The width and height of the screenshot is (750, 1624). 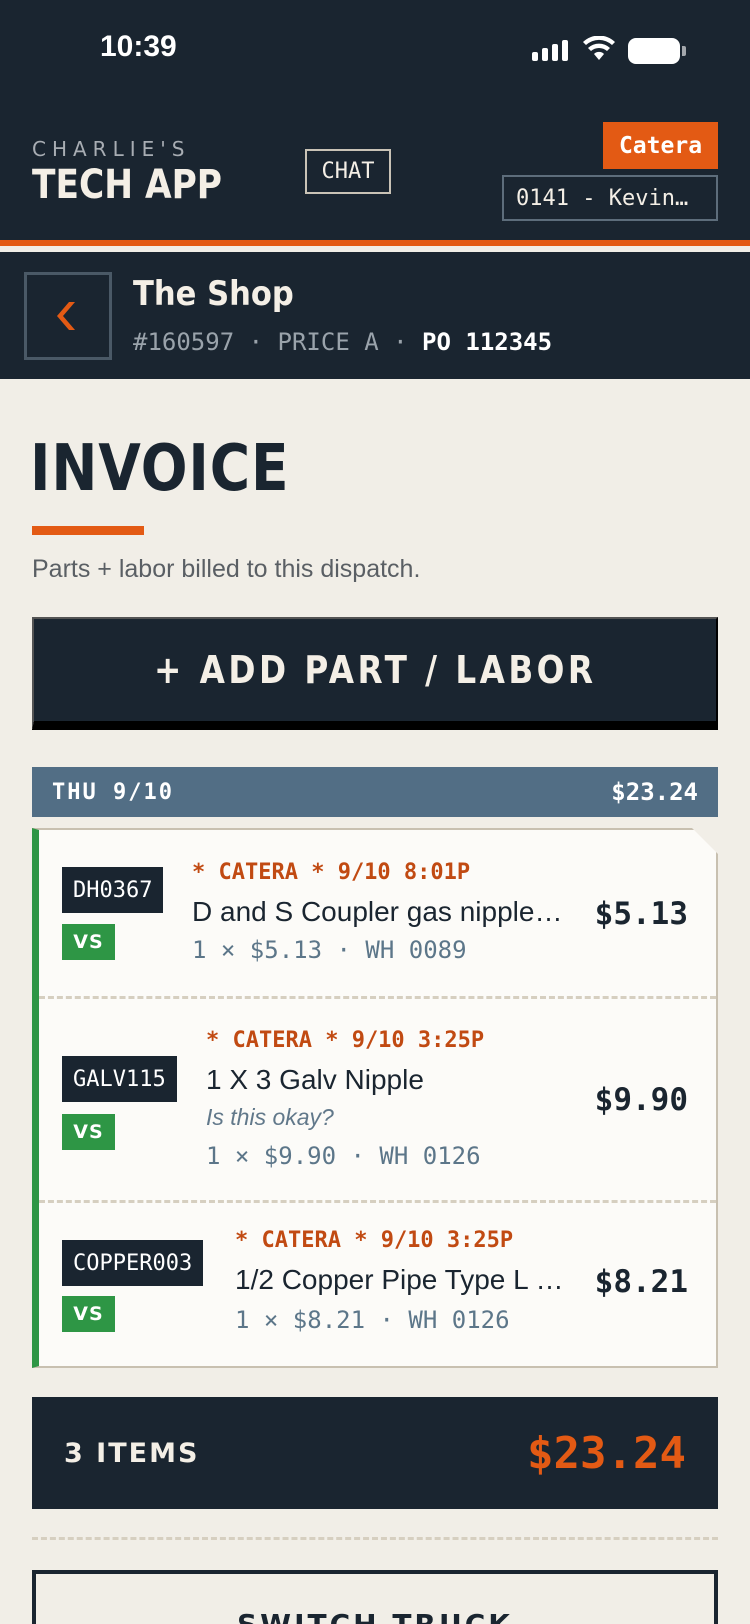 What do you see at coordinates (127, 185) in the screenshot?
I see `brand-title: TECH APP` at bounding box center [127, 185].